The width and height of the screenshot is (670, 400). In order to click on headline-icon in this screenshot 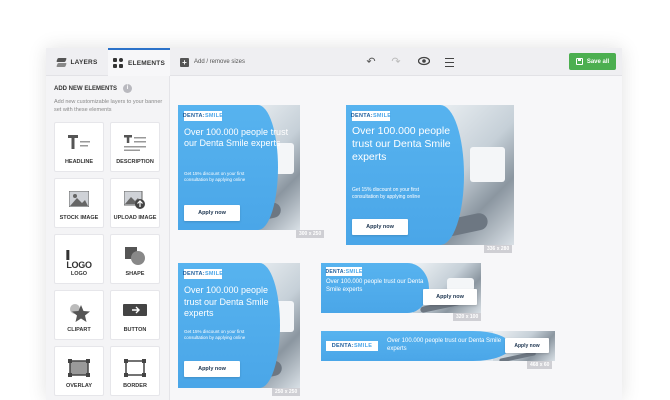, I will do `click(79, 145)`.